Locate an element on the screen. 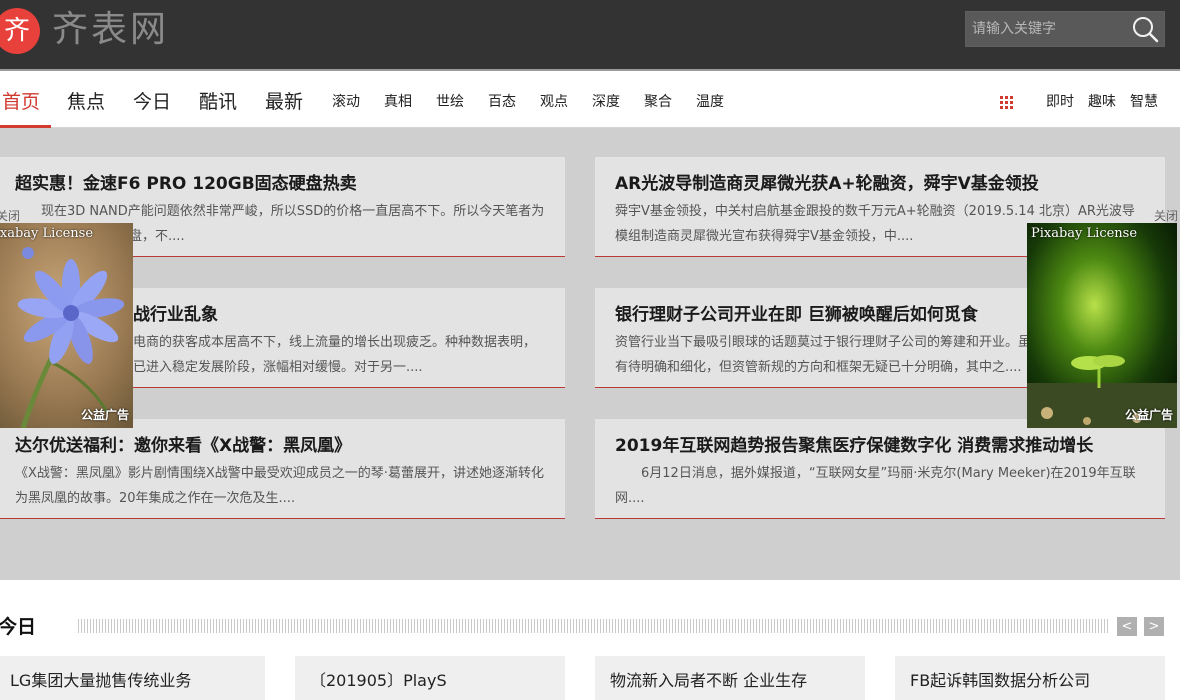 This screenshot has height=700, width=1180. featured-card-title: 达尔优送福利：邀你来看《X战警：黑凤凰》 is located at coordinates (183, 443).